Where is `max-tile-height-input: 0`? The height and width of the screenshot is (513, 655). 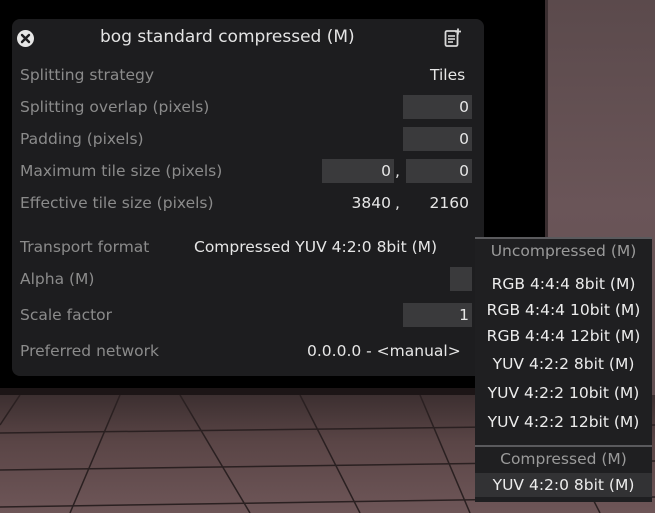 max-tile-height-input: 0 is located at coordinates (439, 171).